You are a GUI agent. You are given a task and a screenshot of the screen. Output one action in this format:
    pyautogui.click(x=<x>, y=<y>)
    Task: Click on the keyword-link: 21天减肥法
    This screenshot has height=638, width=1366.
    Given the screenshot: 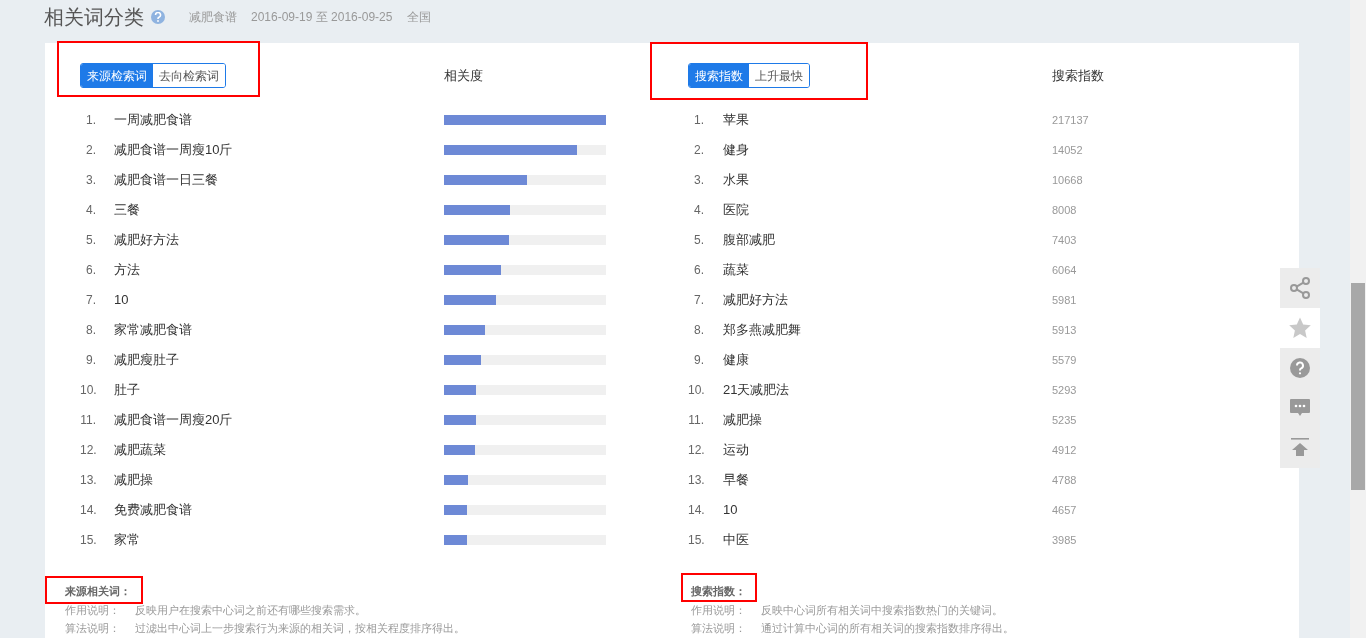 What is the action you would take?
    pyautogui.click(x=756, y=390)
    